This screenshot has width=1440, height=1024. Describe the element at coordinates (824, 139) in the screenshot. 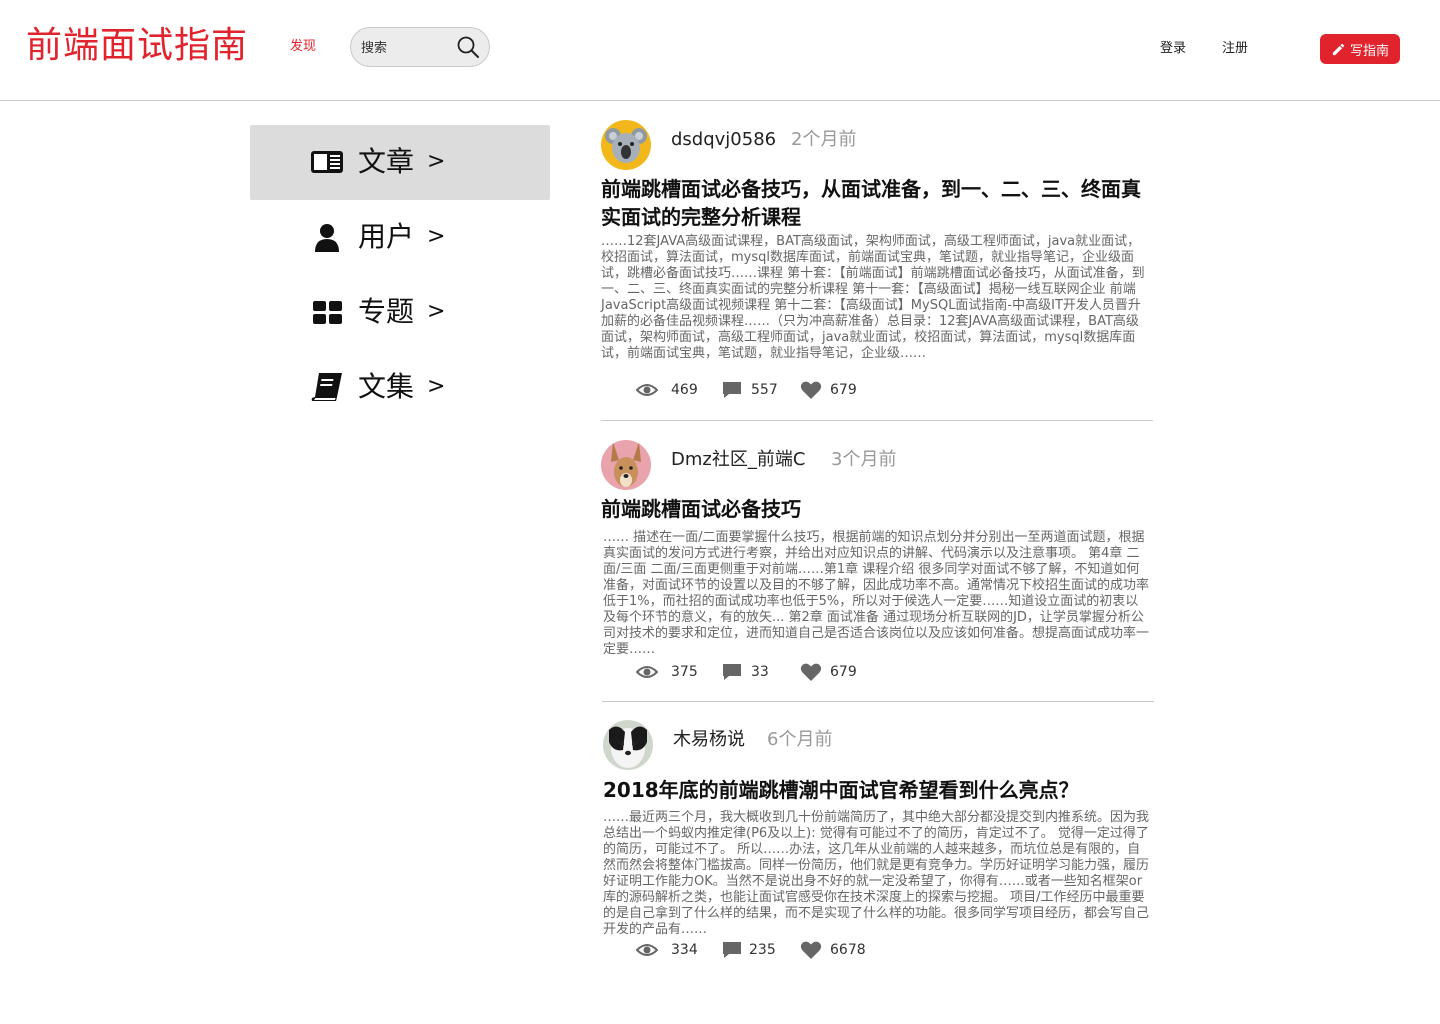

I see `post-time: 2个月前` at that location.